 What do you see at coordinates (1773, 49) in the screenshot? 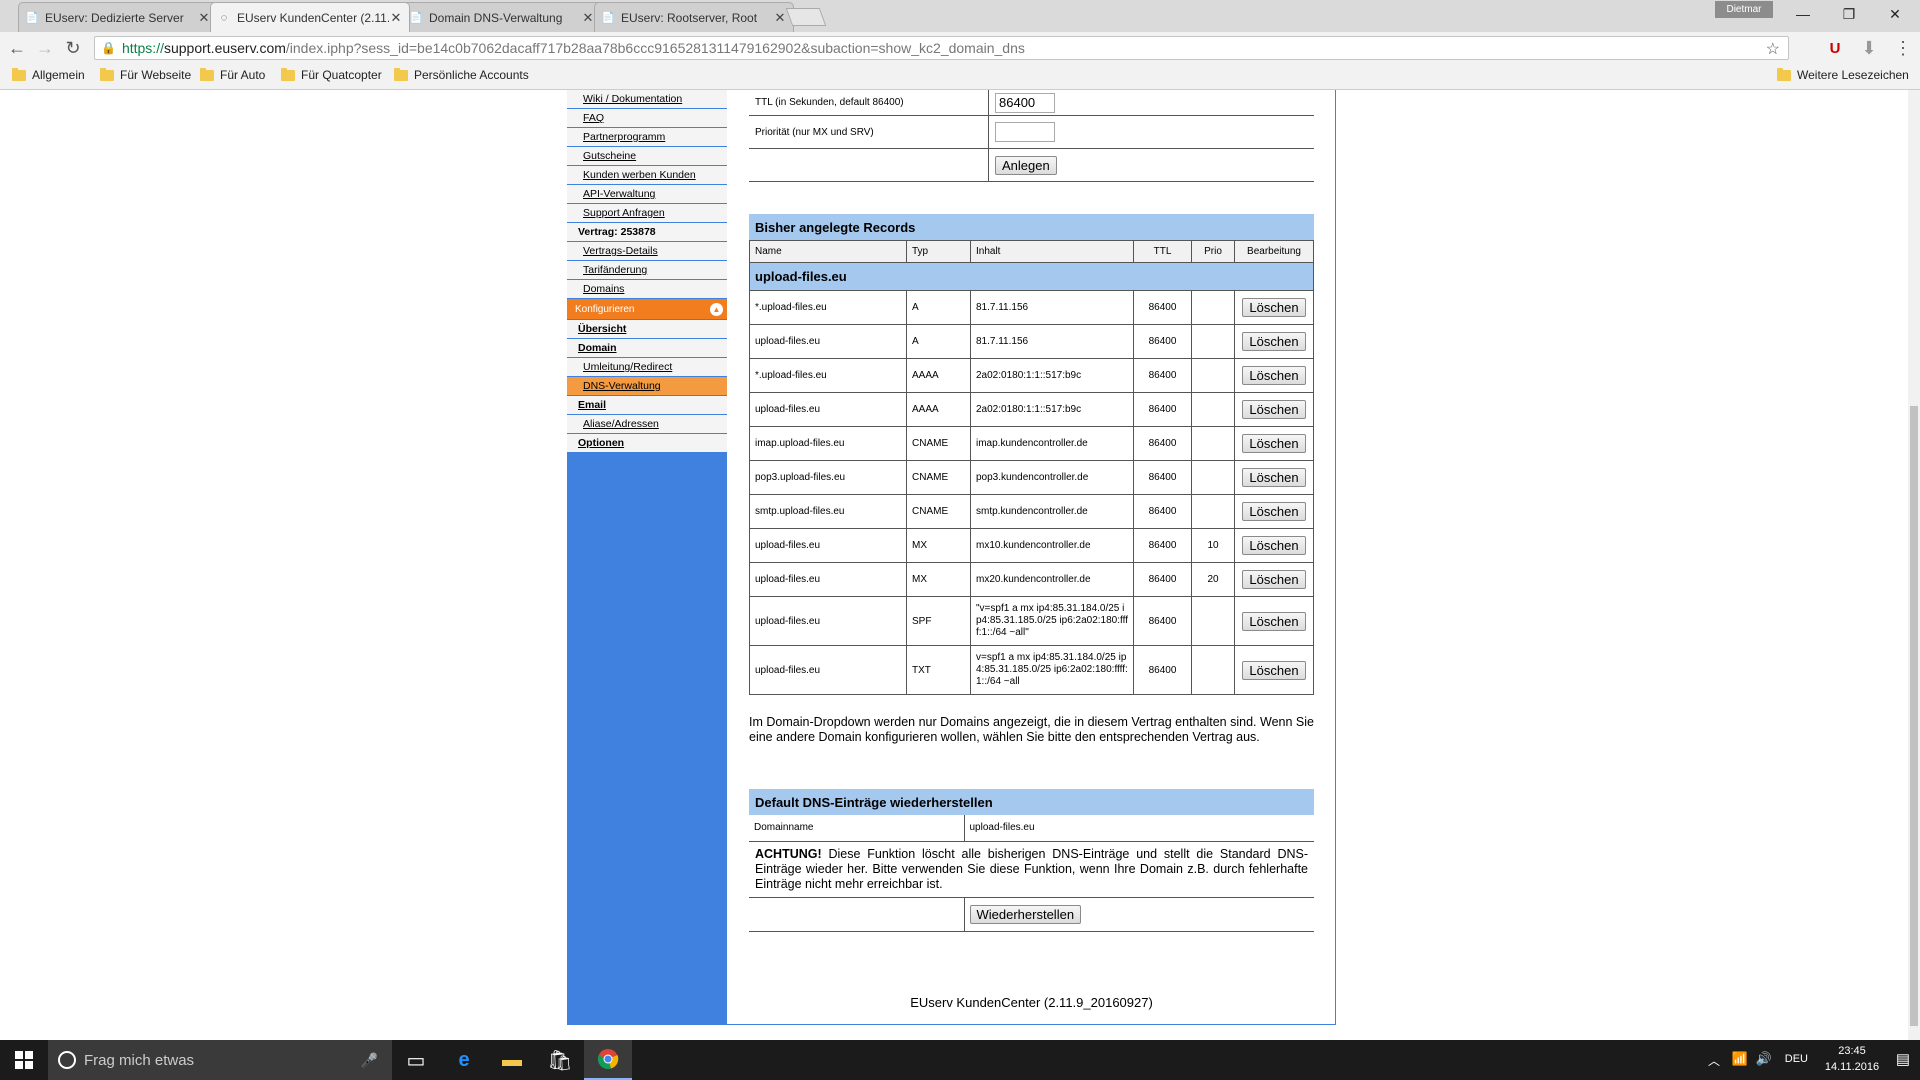
I see `star-icon: ☆` at bounding box center [1773, 49].